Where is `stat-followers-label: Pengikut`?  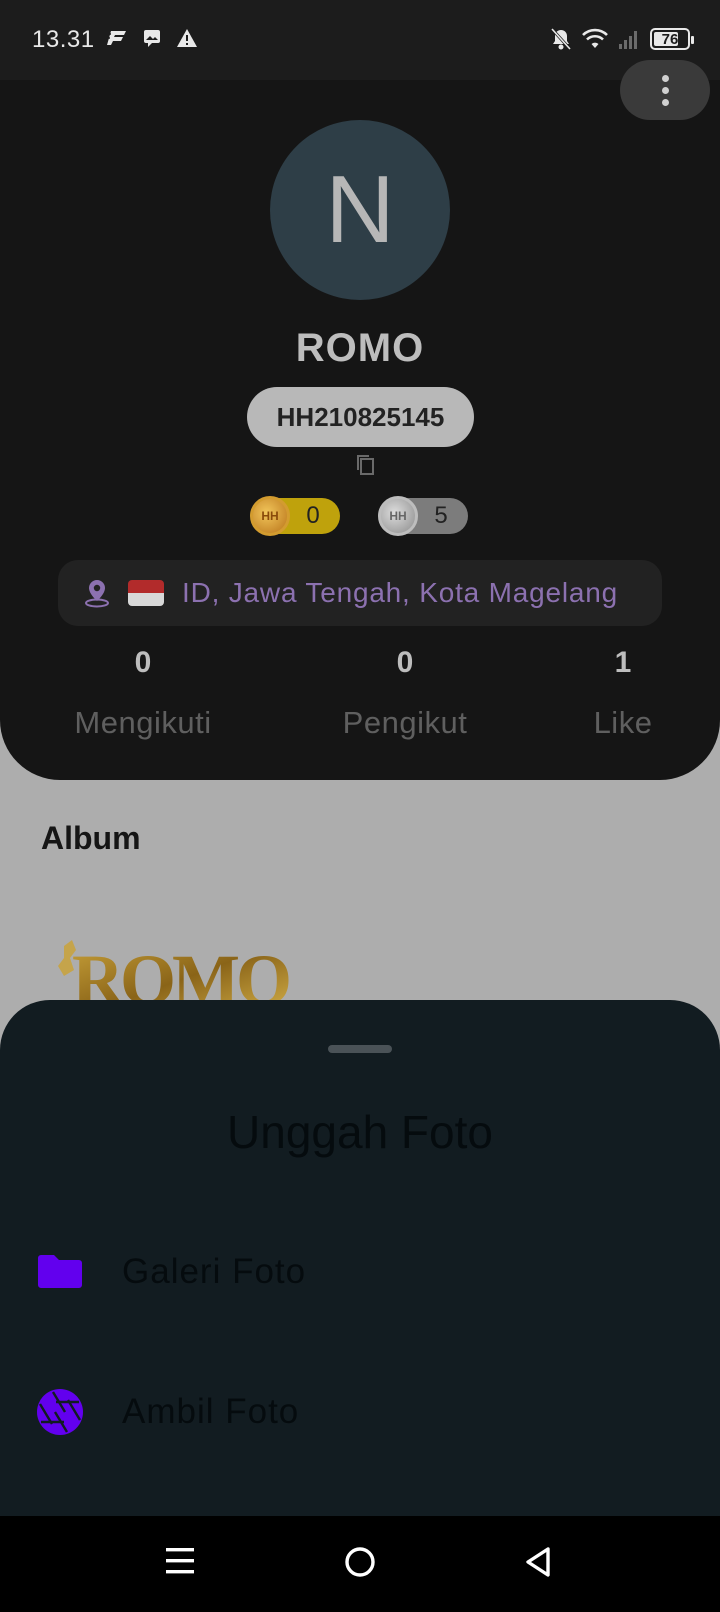
stat-followers-label: Pengikut is located at coordinates (405, 722).